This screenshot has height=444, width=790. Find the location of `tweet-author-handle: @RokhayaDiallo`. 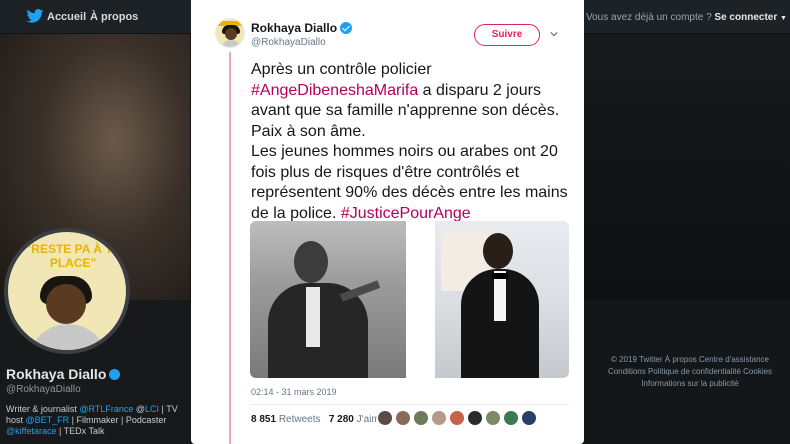

tweet-author-handle: @RokhayaDiallo is located at coordinates (288, 42).